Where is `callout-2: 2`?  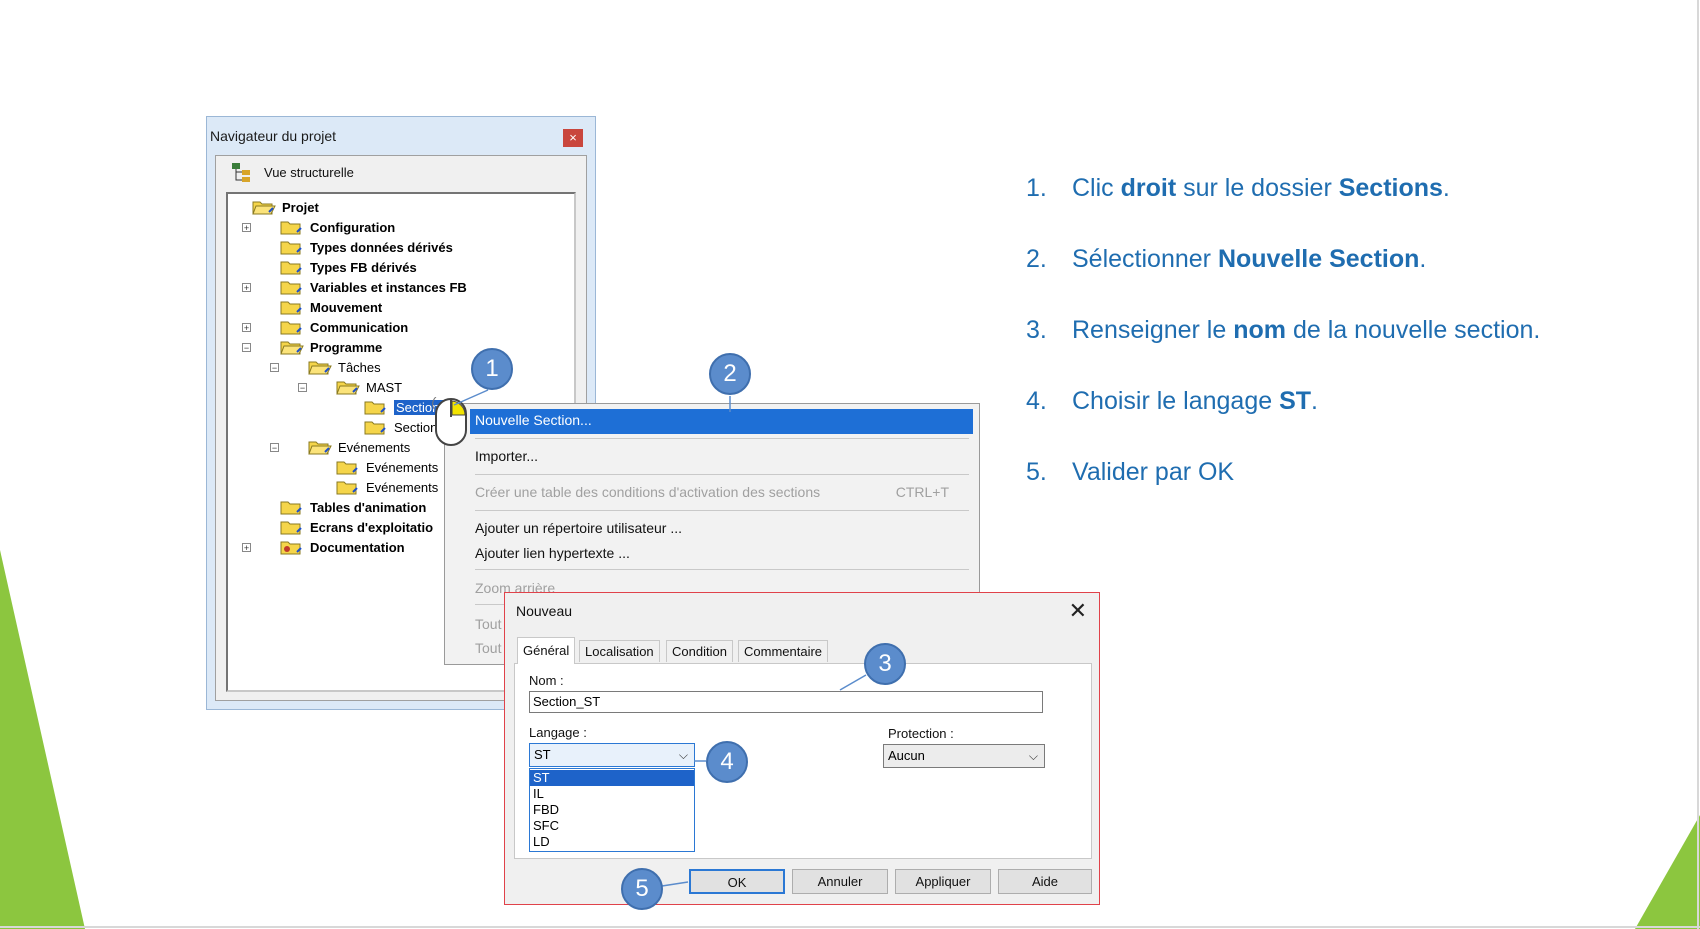 callout-2: 2 is located at coordinates (730, 374).